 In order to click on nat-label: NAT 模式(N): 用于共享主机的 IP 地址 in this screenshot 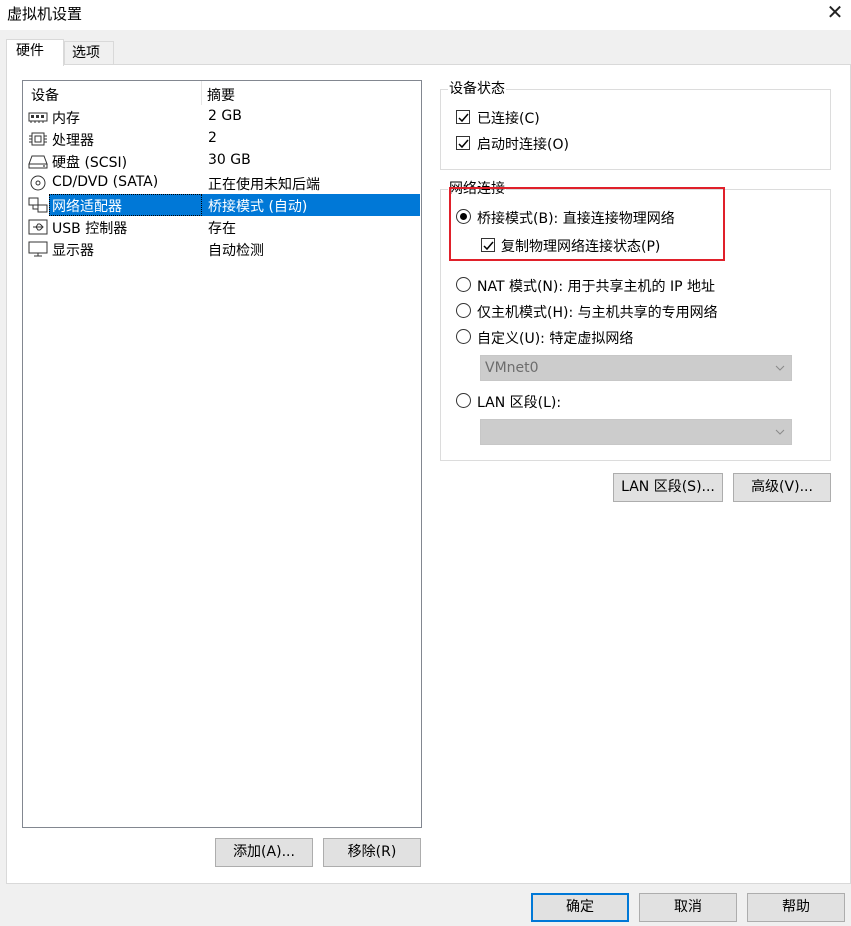, I will do `click(596, 286)`.